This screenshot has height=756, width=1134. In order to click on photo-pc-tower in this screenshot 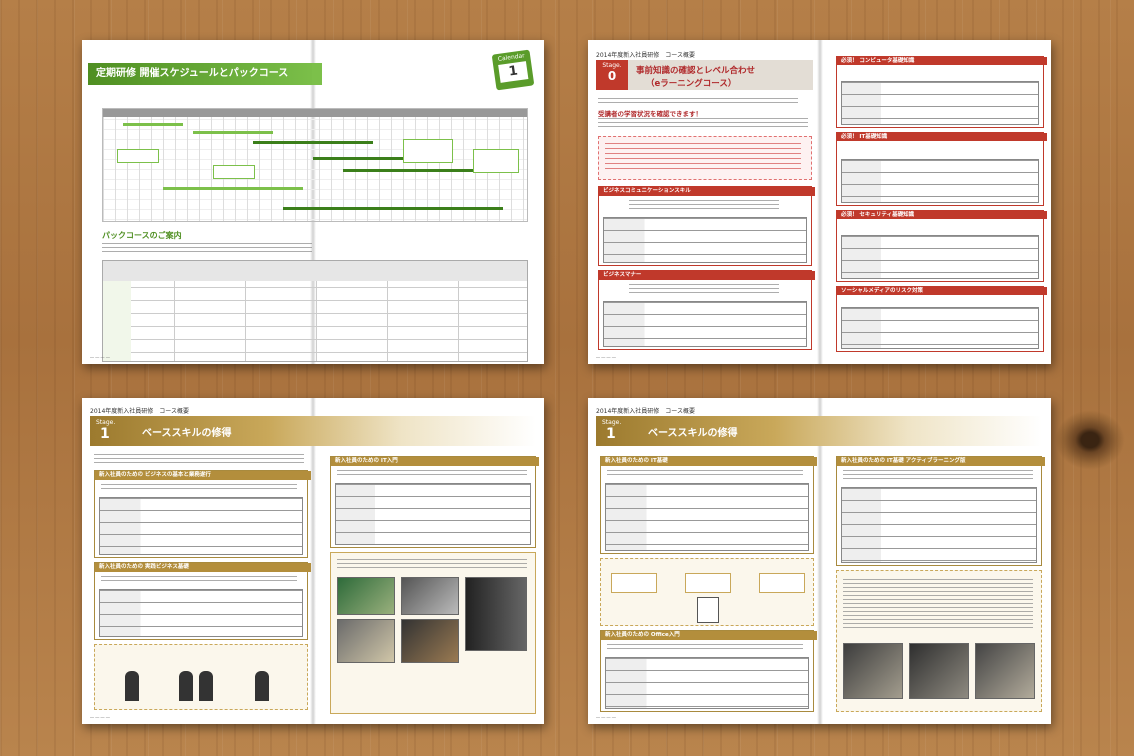, I will do `click(496, 614)`.